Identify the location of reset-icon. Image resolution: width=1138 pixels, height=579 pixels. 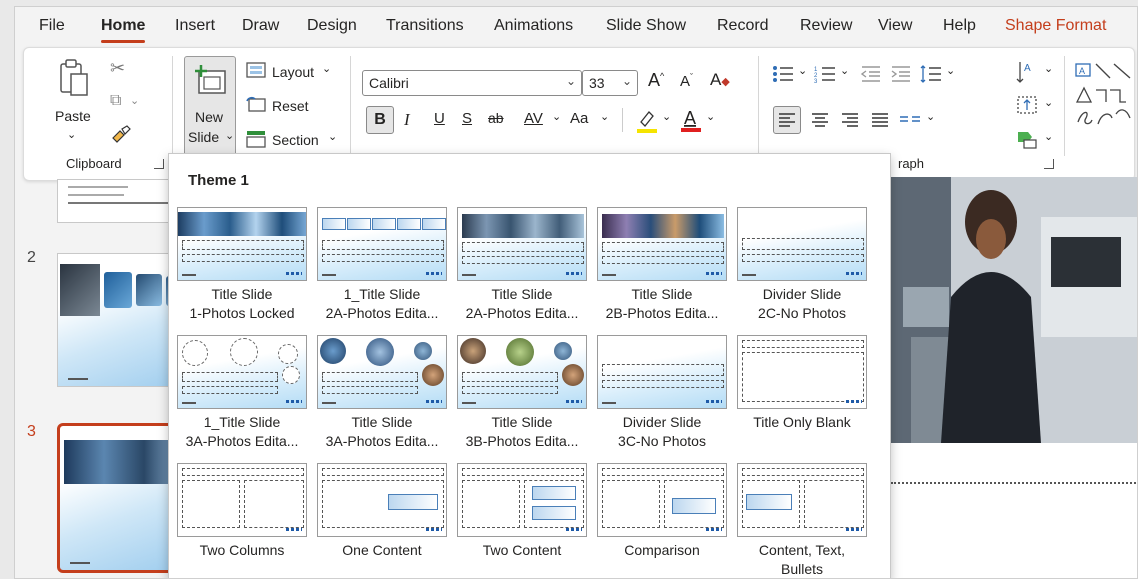
(256, 104).